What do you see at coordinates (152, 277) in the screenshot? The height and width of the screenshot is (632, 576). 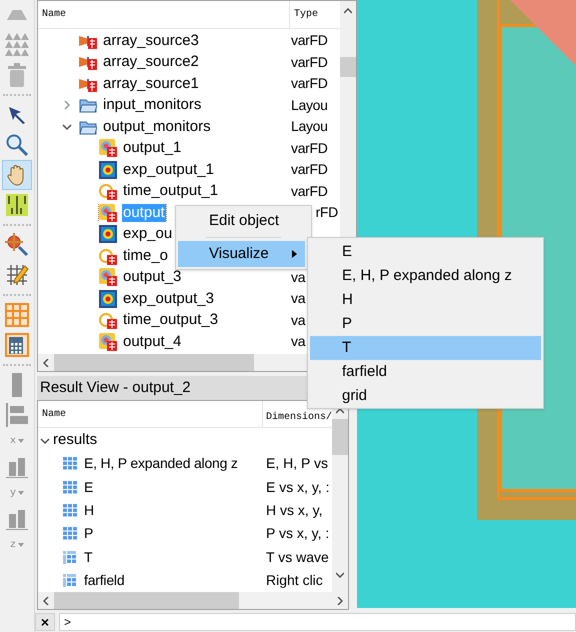 I see `tree-item: output_3` at bounding box center [152, 277].